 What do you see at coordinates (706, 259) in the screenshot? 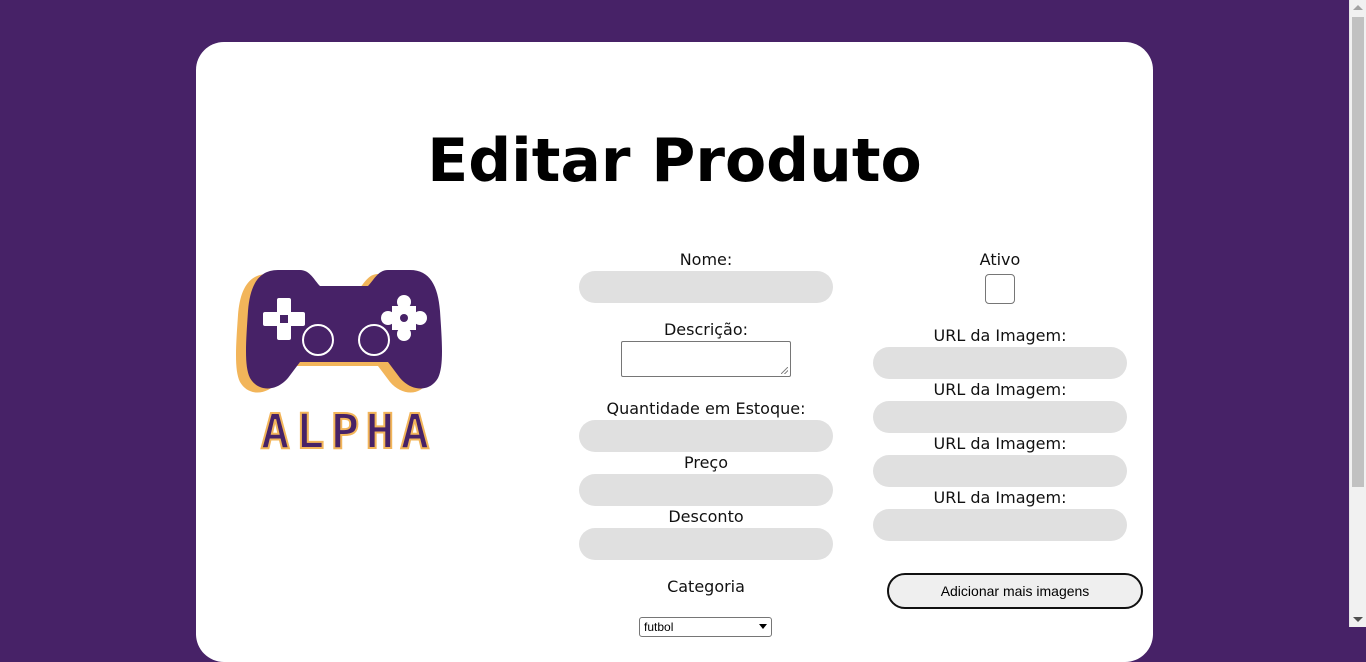
I see `nome-label: Nome:` at bounding box center [706, 259].